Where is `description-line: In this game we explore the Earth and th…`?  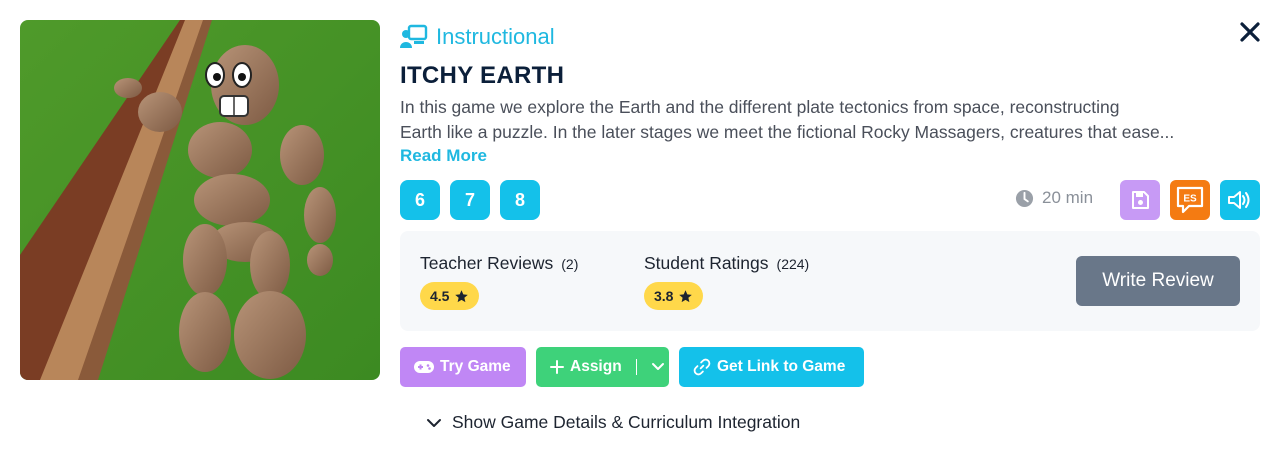 description-line: In this game we explore the Earth and th… is located at coordinates (760, 107).